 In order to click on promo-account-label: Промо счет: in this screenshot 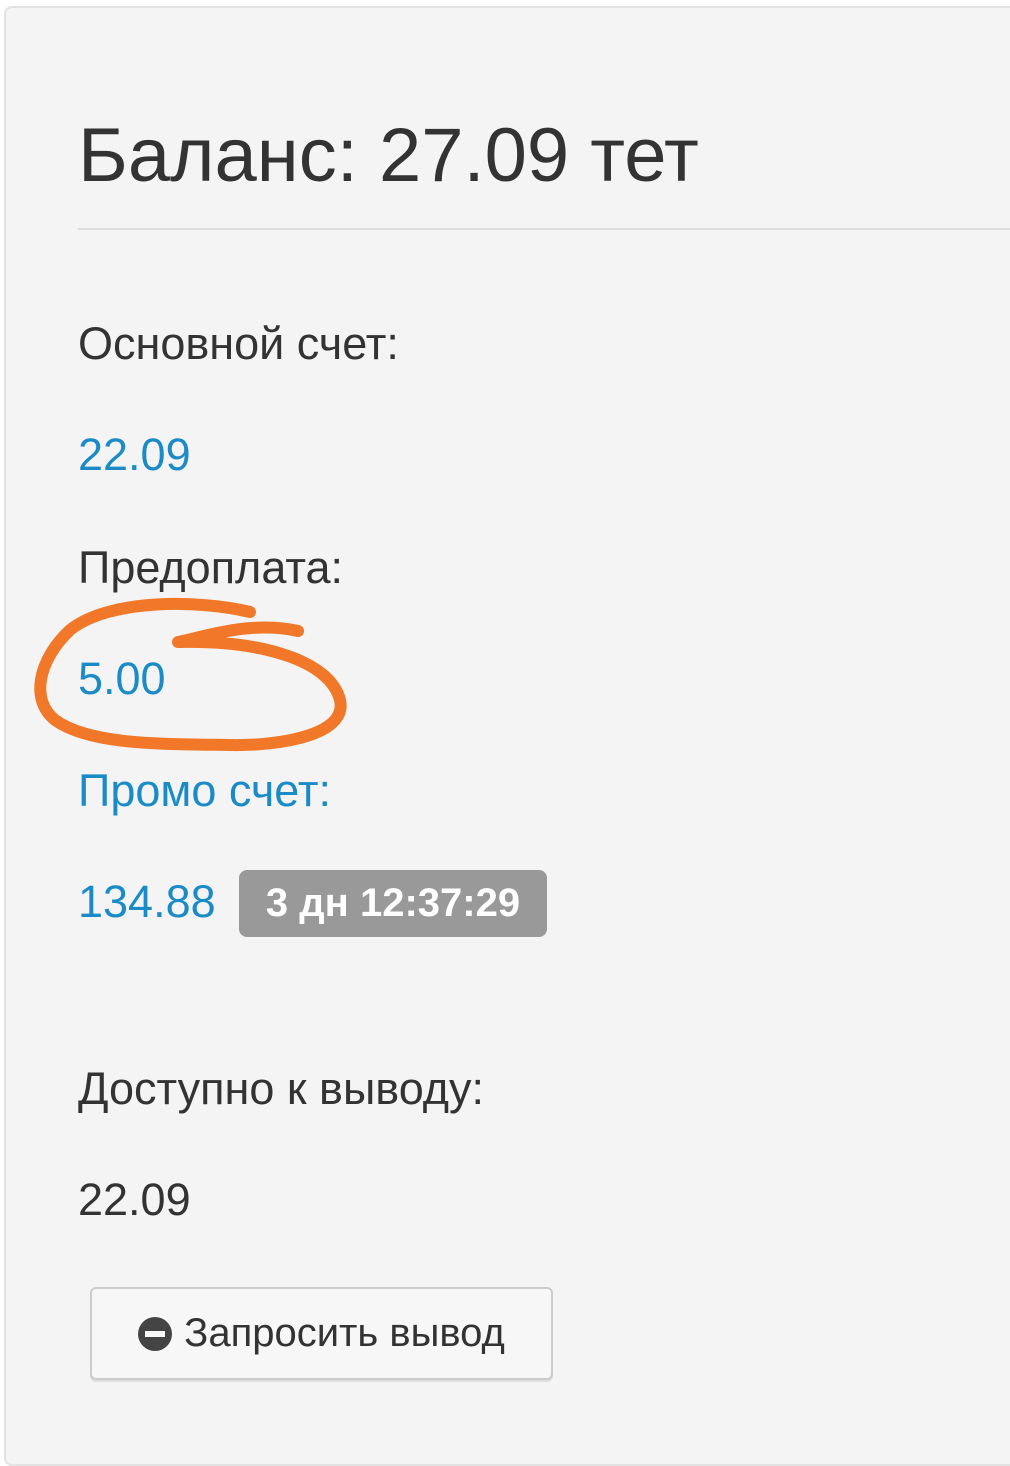, I will do `click(204, 791)`.